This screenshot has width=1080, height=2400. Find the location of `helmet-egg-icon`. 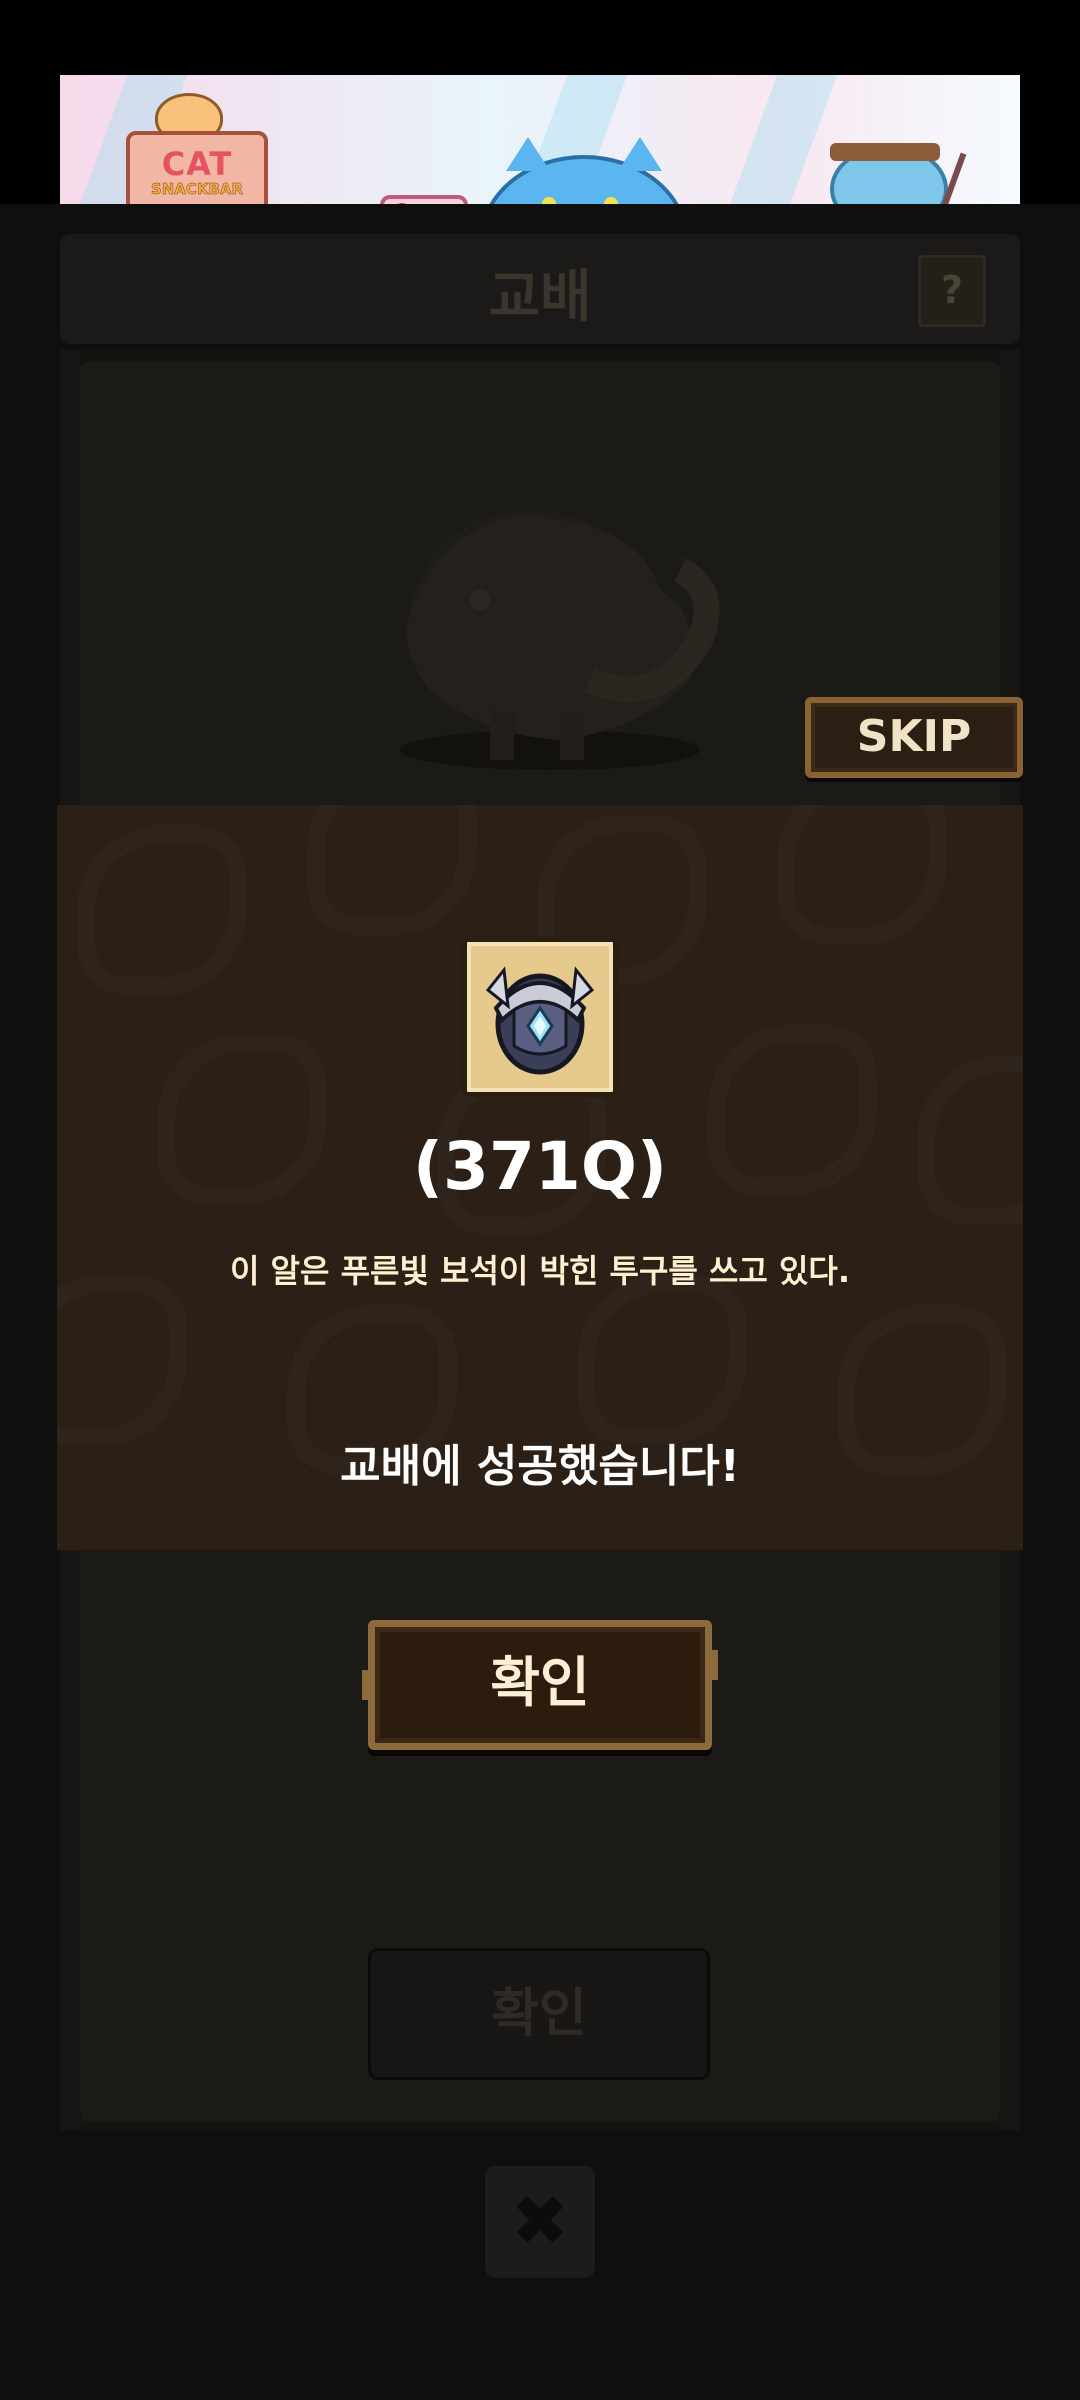

helmet-egg-icon is located at coordinates (540, 1020).